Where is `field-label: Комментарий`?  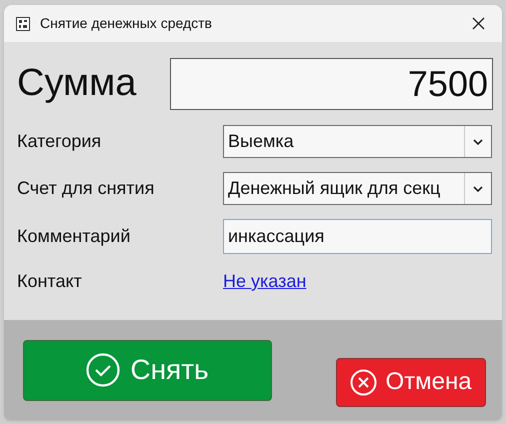
field-label: Комментарий is located at coordinates (74, 236).